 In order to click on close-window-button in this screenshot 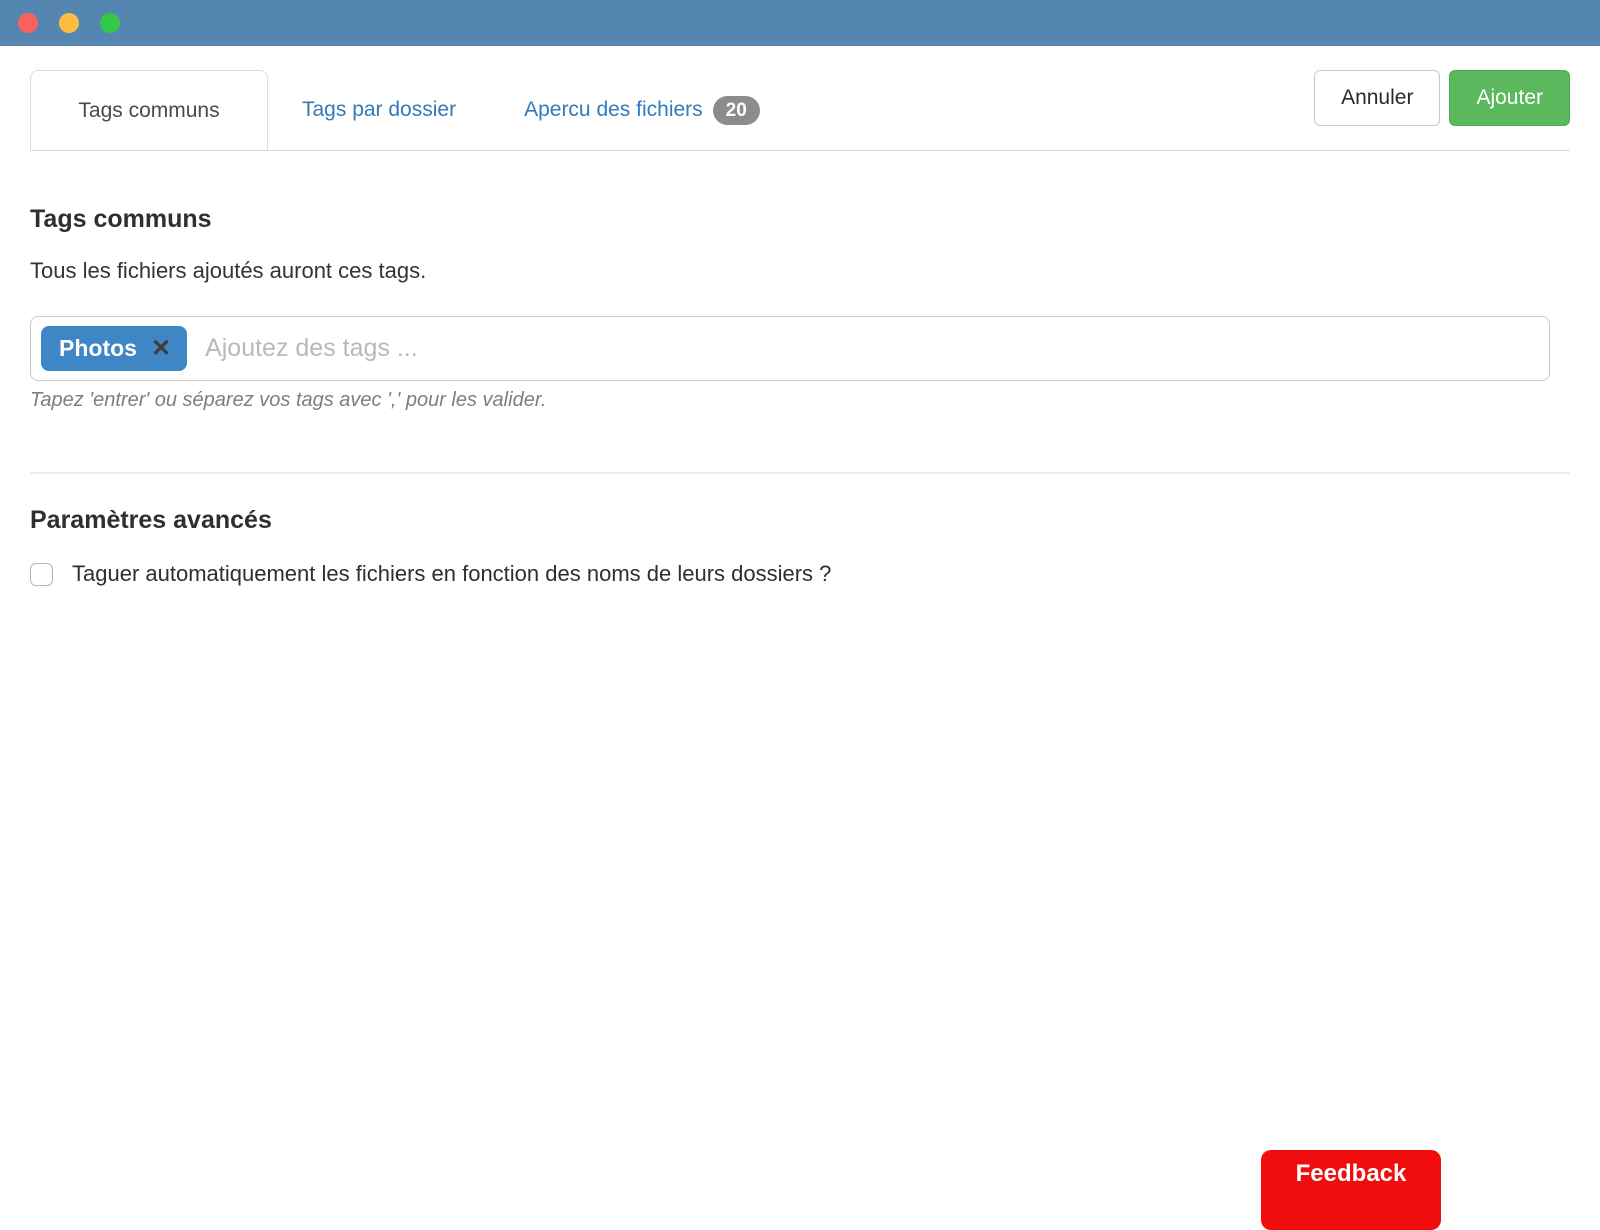, I will do `click(28, 23)`.